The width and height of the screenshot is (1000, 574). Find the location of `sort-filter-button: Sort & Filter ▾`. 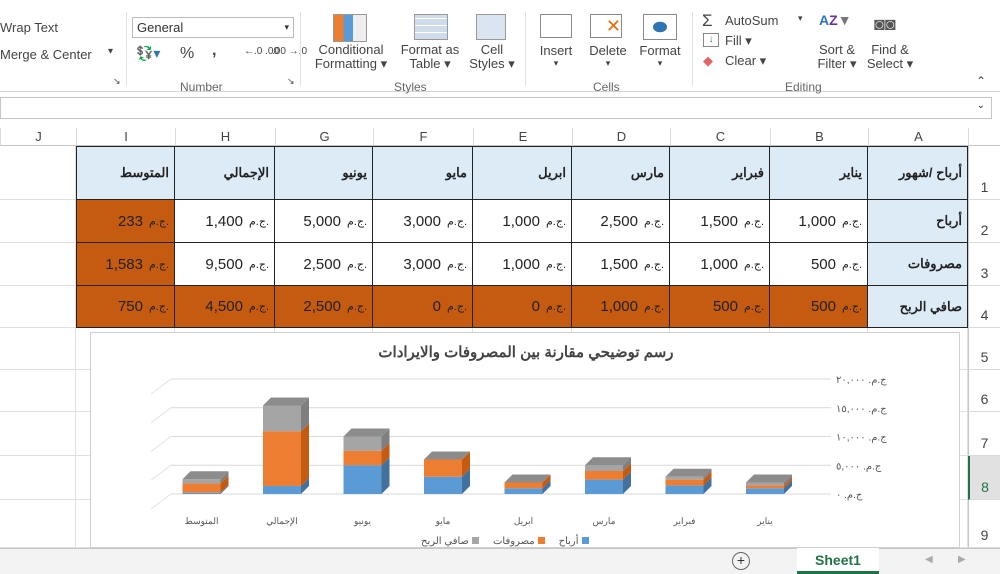

sort-filter-button: Sort & Filter ▾ is located at coordinates (837, 57).